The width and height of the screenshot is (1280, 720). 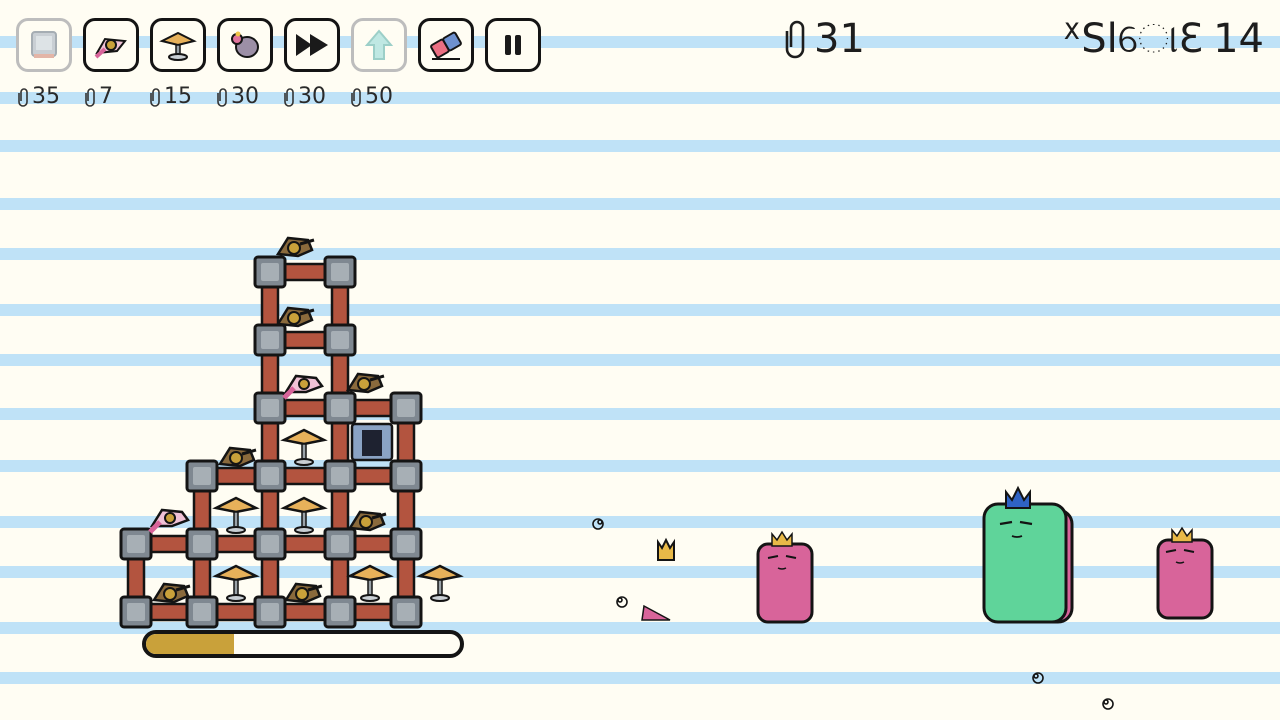 I want to click on tower-health-fill, so click(x=190, y=644).